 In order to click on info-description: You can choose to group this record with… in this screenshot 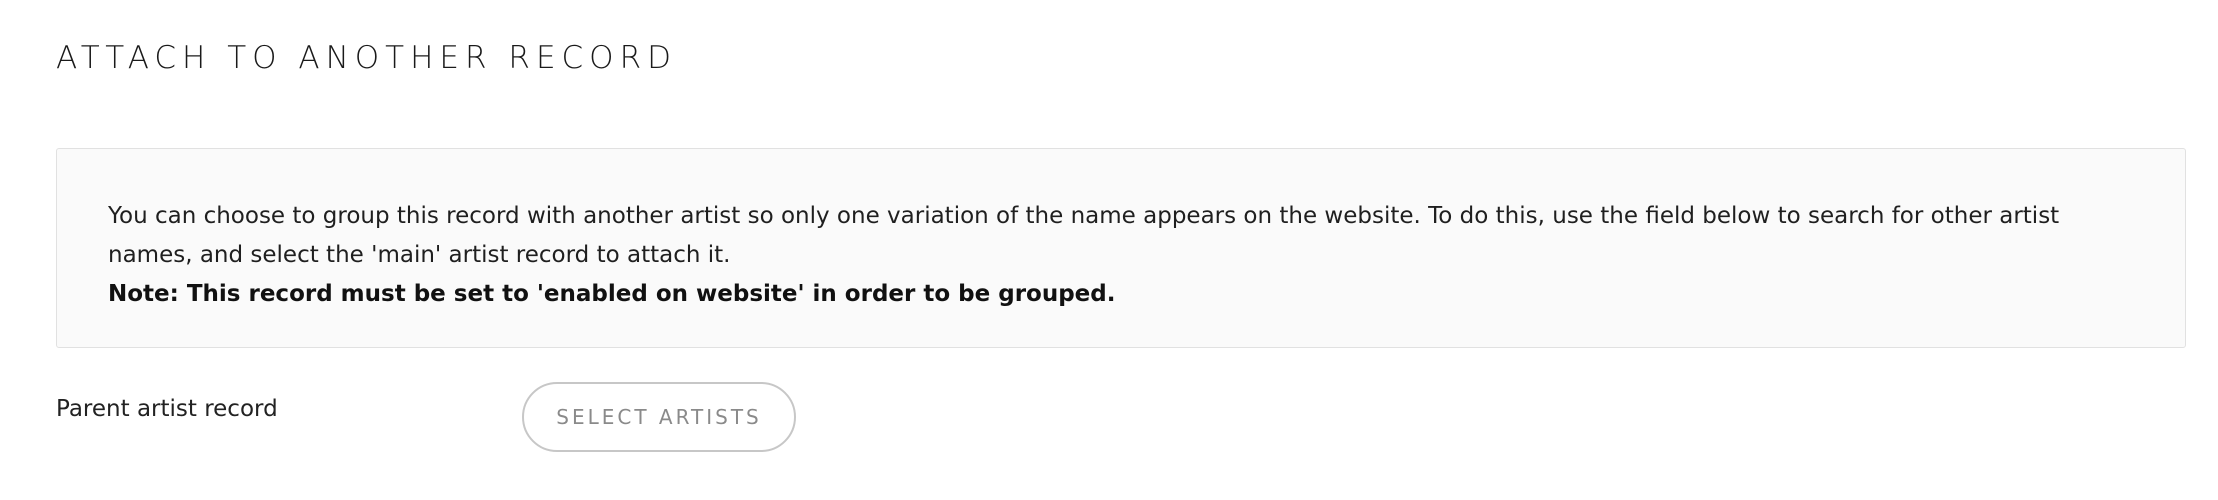, I will do `click(1084, 235)`.